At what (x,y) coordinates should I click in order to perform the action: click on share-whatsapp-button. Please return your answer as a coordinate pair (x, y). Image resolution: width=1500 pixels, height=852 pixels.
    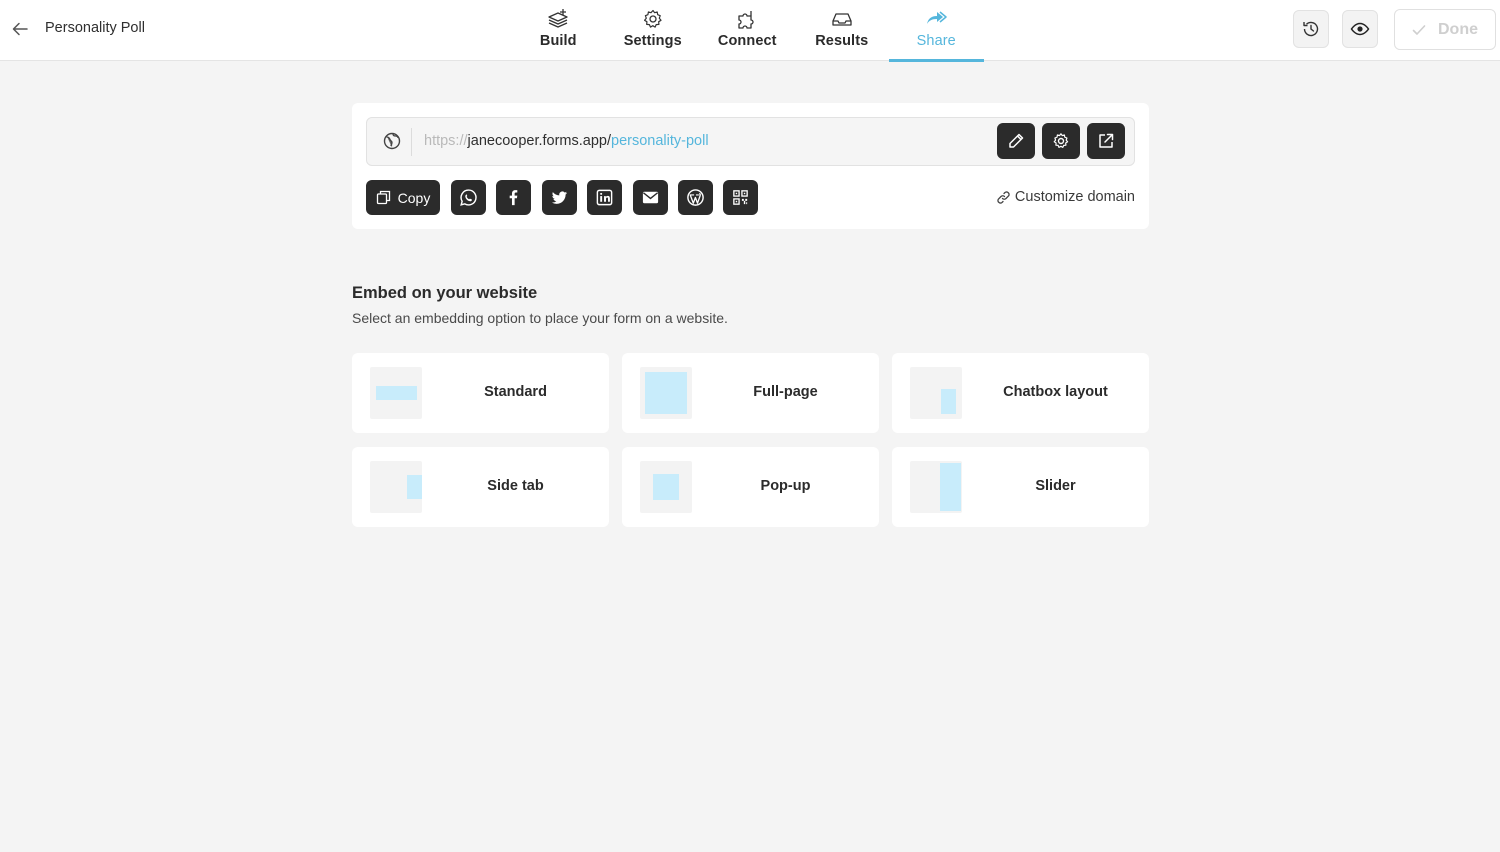
    Looking at the image, I should click on (468, 197).